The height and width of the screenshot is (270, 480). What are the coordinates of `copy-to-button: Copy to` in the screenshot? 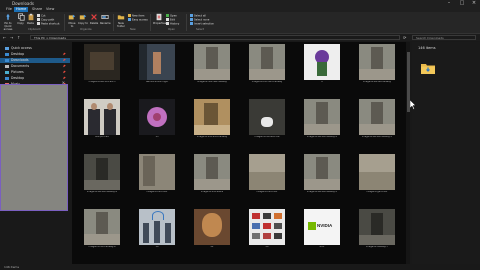 It's located at (83, 19).